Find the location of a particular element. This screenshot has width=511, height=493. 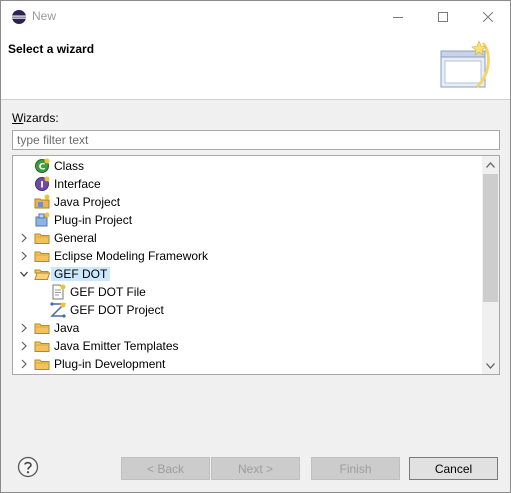

title-bar: New is located at coordinates (255, 16).